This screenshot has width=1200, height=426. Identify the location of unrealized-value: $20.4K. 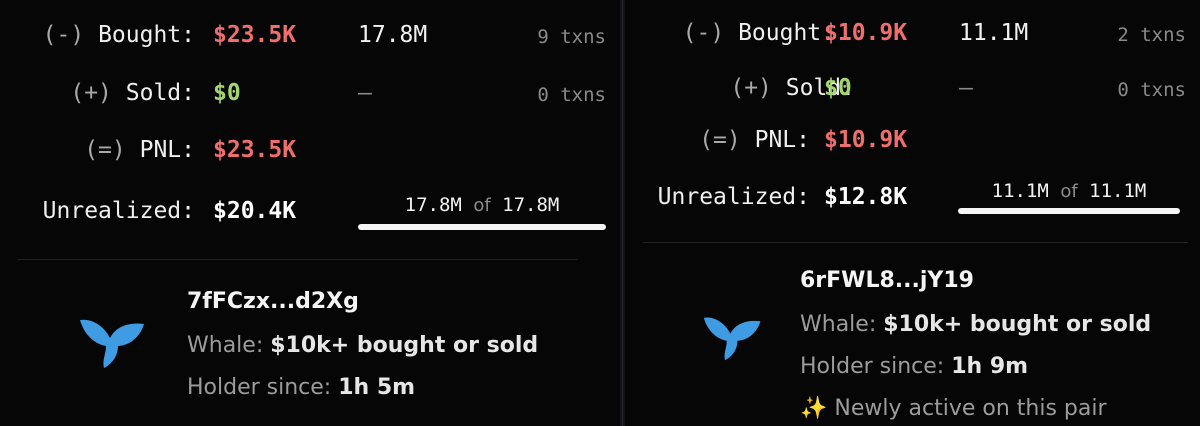
(255, 211).